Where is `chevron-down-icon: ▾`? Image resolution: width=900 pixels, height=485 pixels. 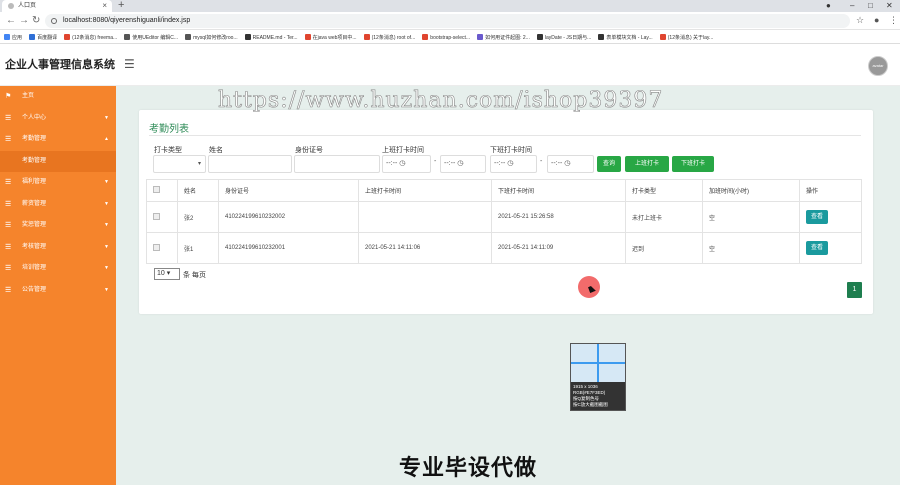
chevron-down-icon: ▾ is located at coordinates (199, 164).